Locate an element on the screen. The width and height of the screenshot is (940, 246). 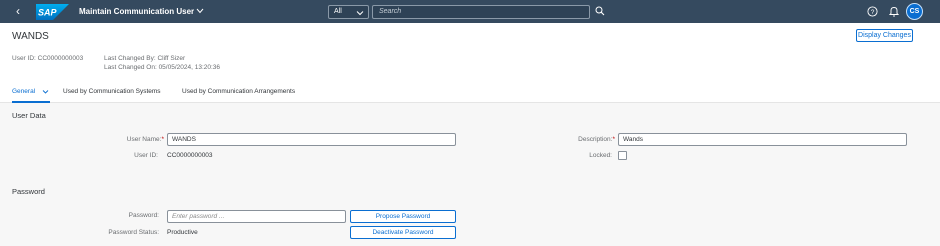
last-changed-on: Last Changed On: 05/05/2024, 13:20:36 is located at coordinates (162, 67).